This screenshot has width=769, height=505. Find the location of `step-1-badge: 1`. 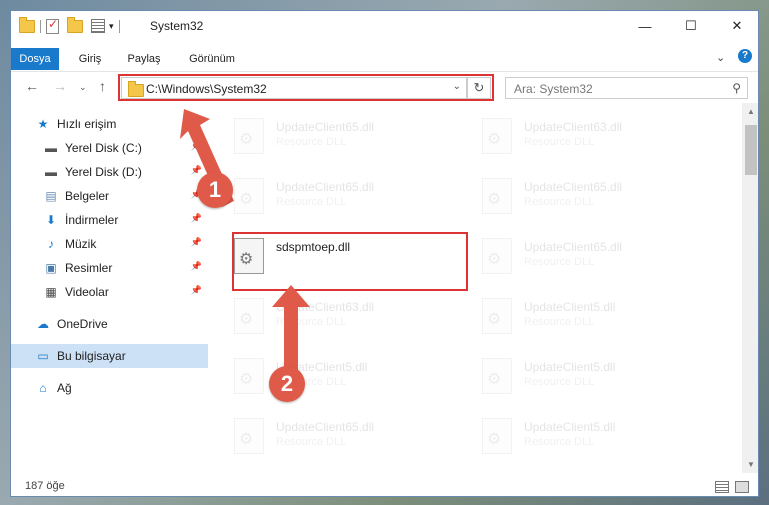

step-1-badge: 1 is located at coordinates (215, 190).